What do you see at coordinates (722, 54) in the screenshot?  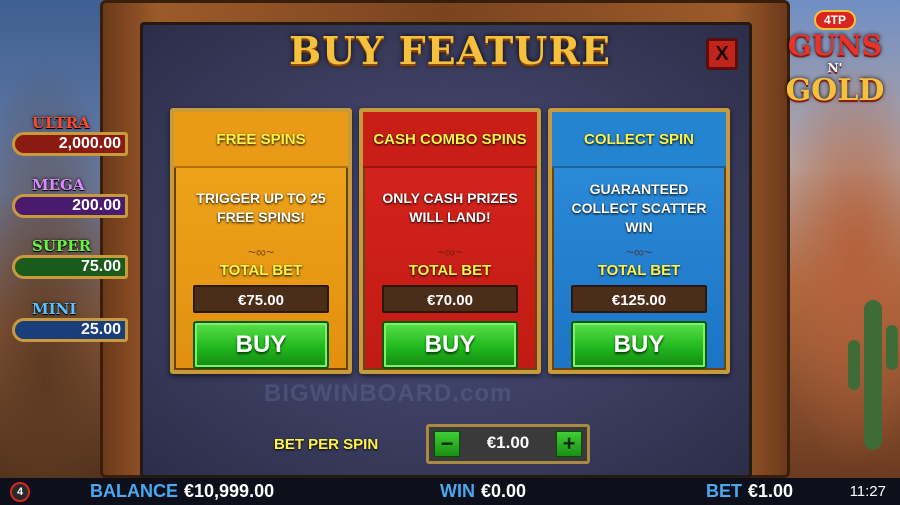 I see `close-button: X` at bounding box center [722, 54].